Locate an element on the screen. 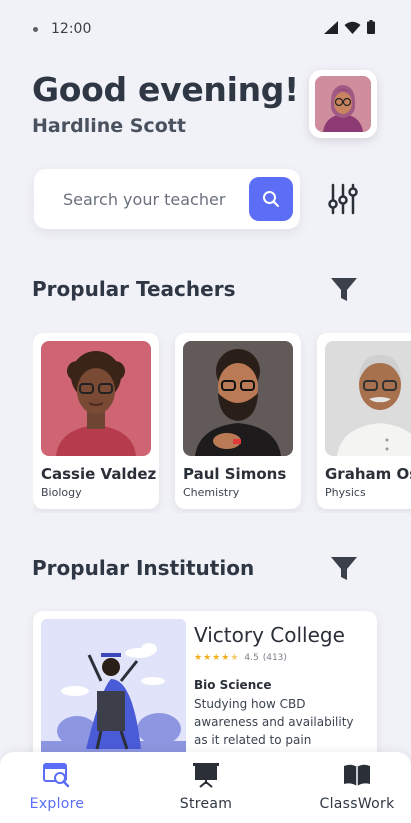  avatar-image is located at coordinates (343, 104).